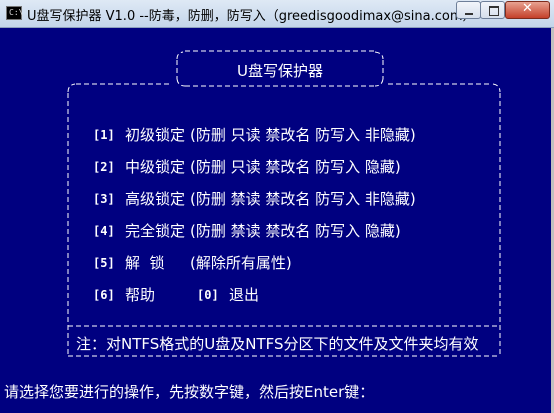  What do you see at coordinates (208, 295) in the screenshot?
I see `menu-key-0: [0]` at bounding box center [208, 295].